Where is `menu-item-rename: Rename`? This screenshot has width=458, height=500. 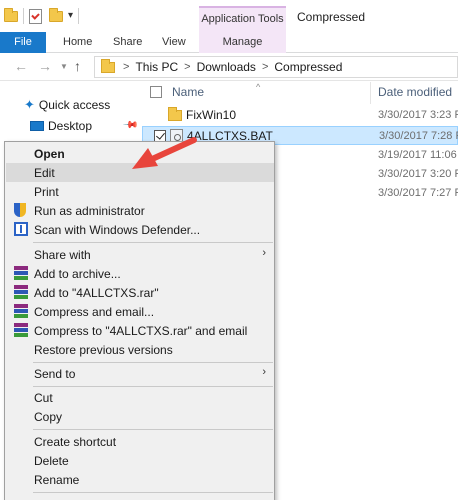
menu-item-rename: Rename is located at coordinates (140, 479).